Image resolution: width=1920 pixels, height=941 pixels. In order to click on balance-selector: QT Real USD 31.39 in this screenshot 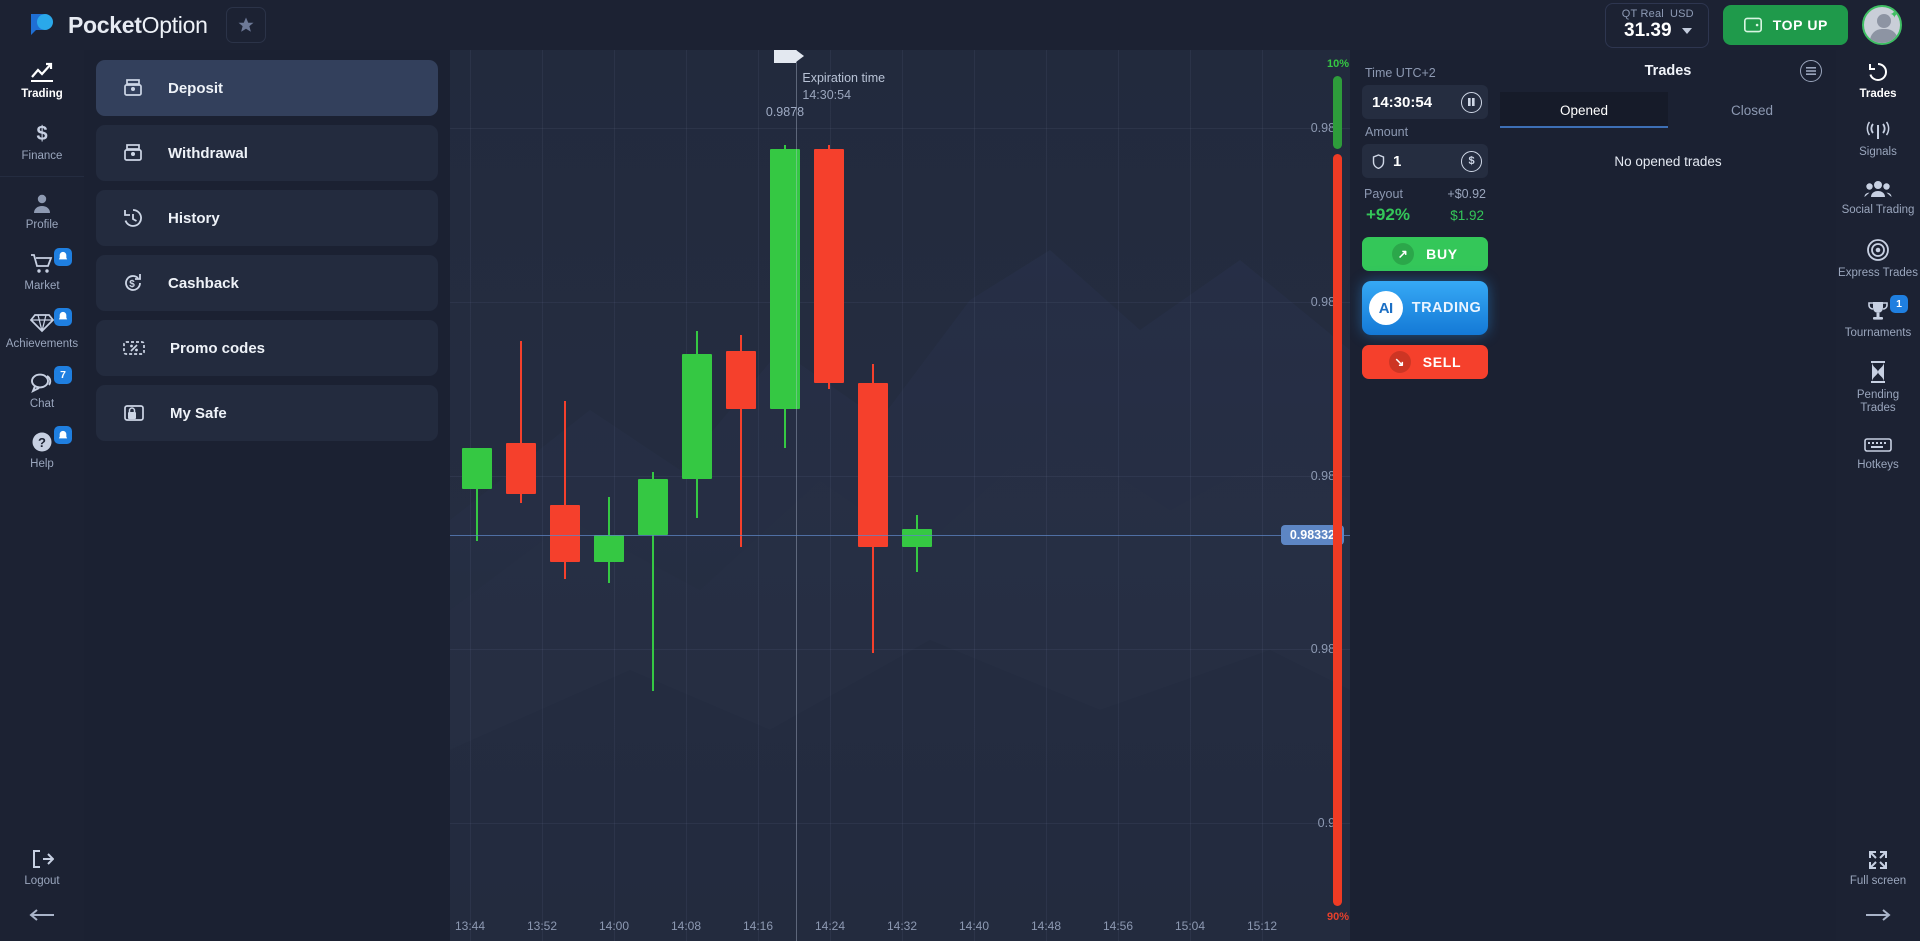, I will do `click(1656, 25)`.